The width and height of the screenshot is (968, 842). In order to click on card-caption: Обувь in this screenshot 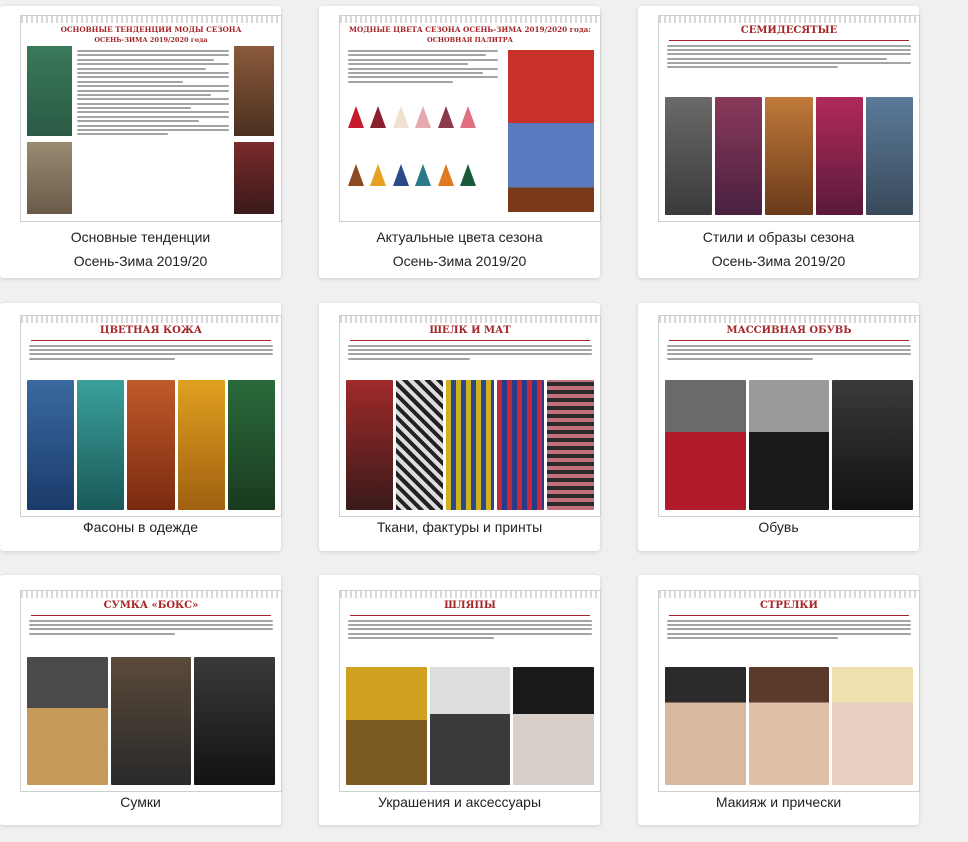, I will do `click(778, 527)`.